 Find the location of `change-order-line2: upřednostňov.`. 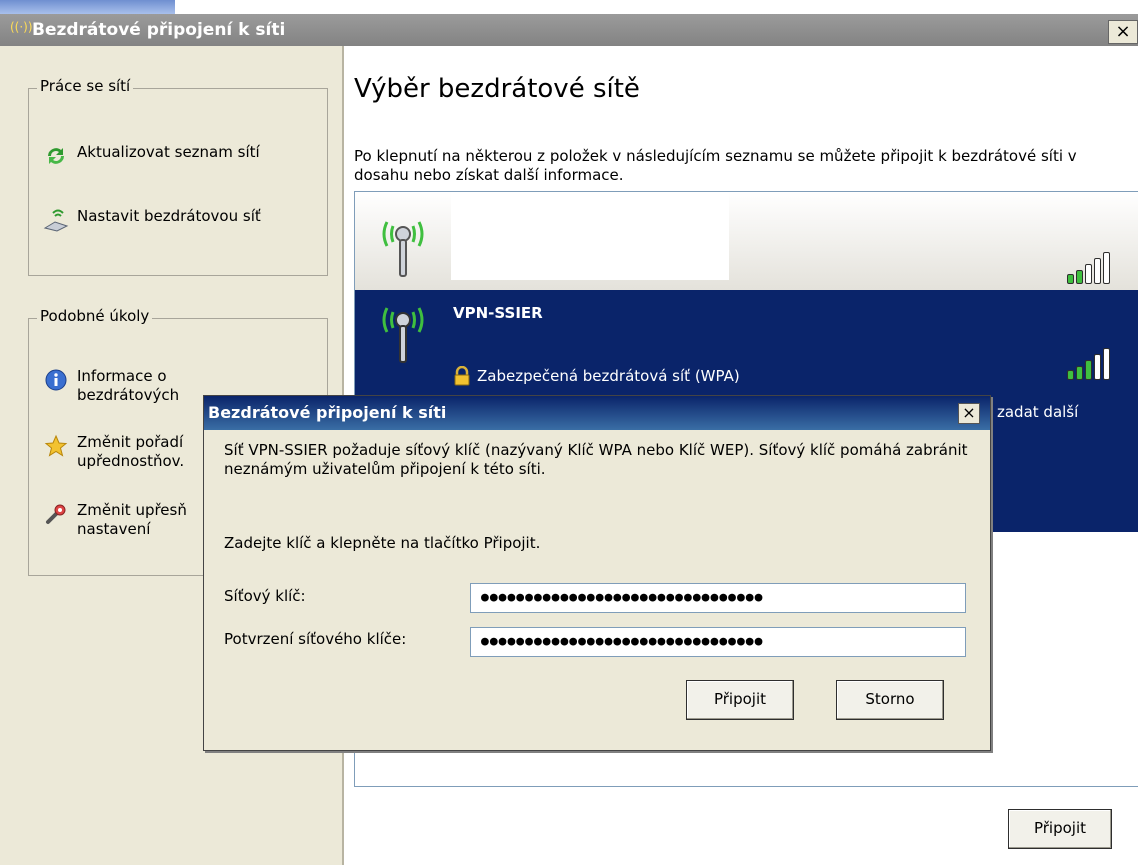

change-order-line2: upřednostňov. is located at coordinates (131, 461).